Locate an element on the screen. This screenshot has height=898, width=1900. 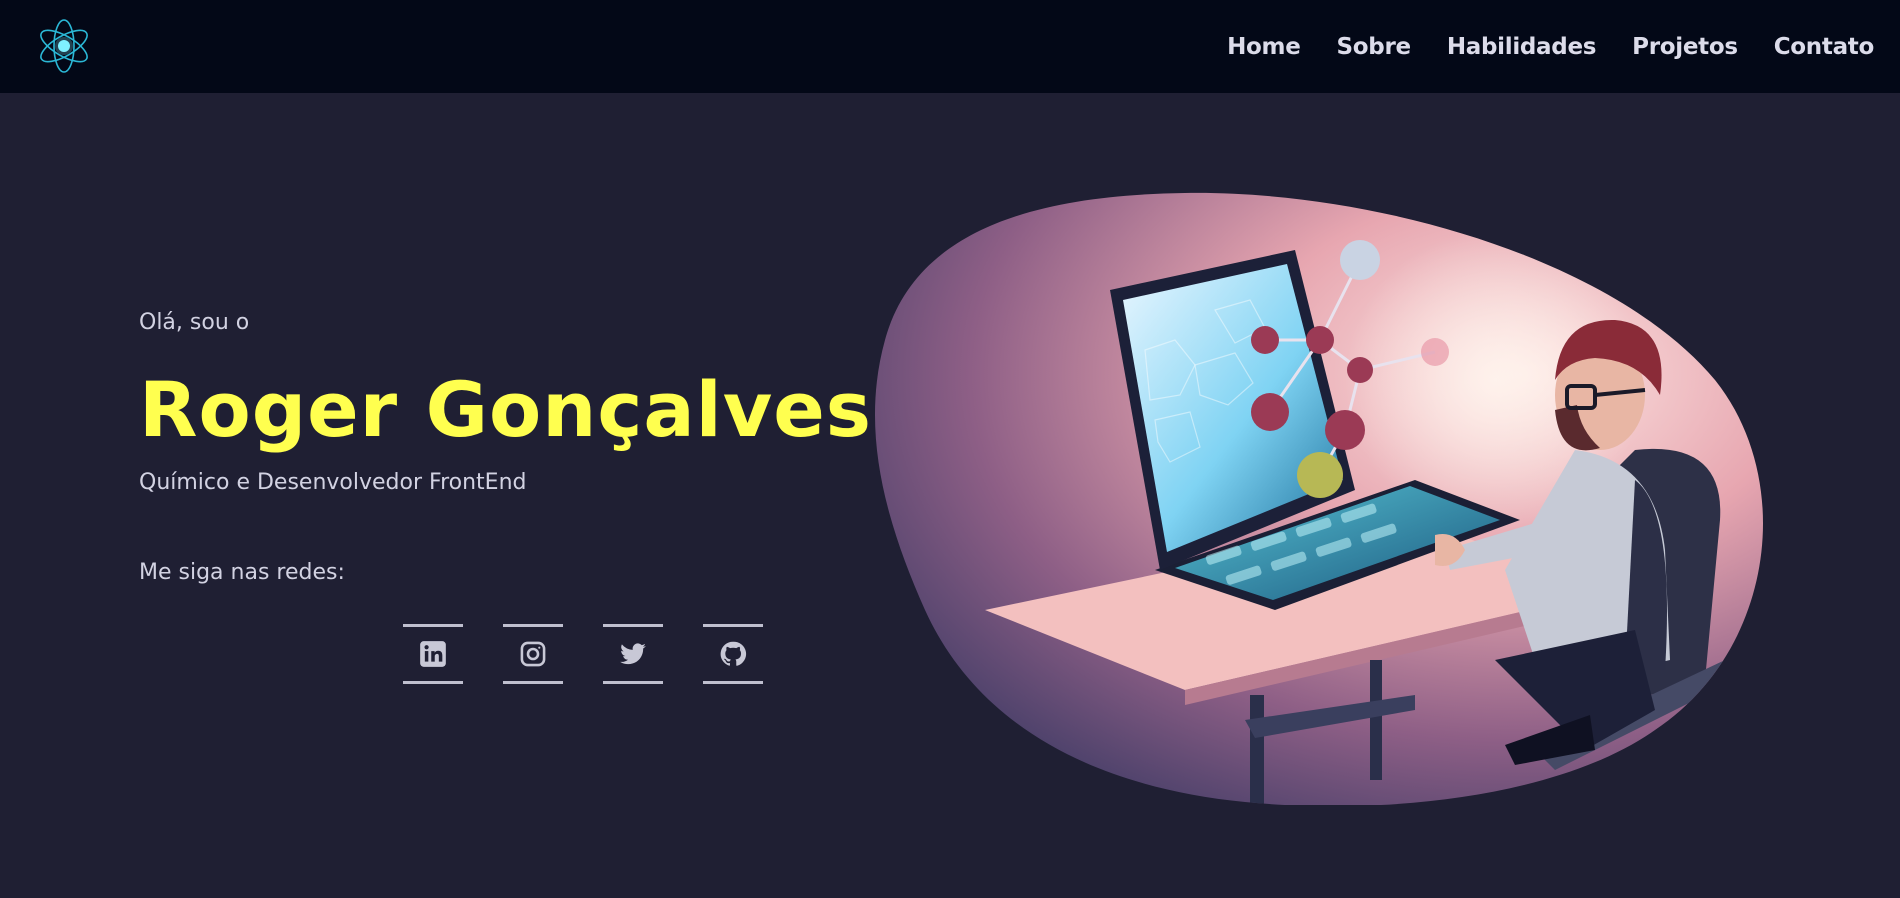
instagram-icon is located at coordinates (533, 654).